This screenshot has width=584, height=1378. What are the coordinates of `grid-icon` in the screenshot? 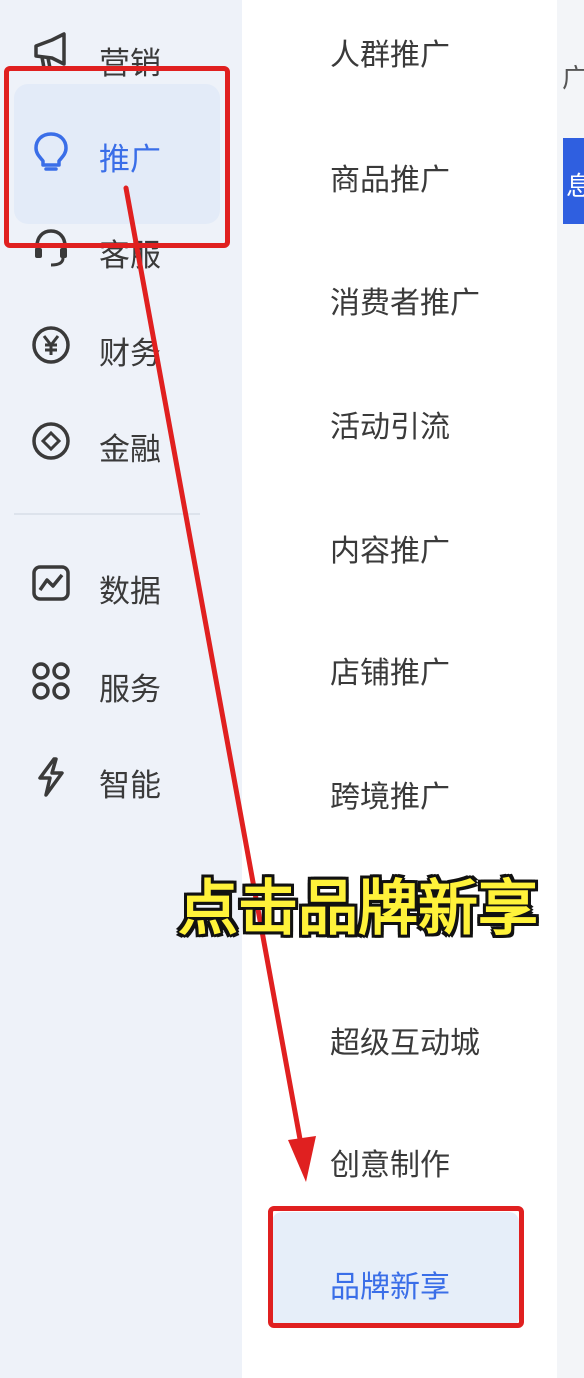 It's located at (51, 681).